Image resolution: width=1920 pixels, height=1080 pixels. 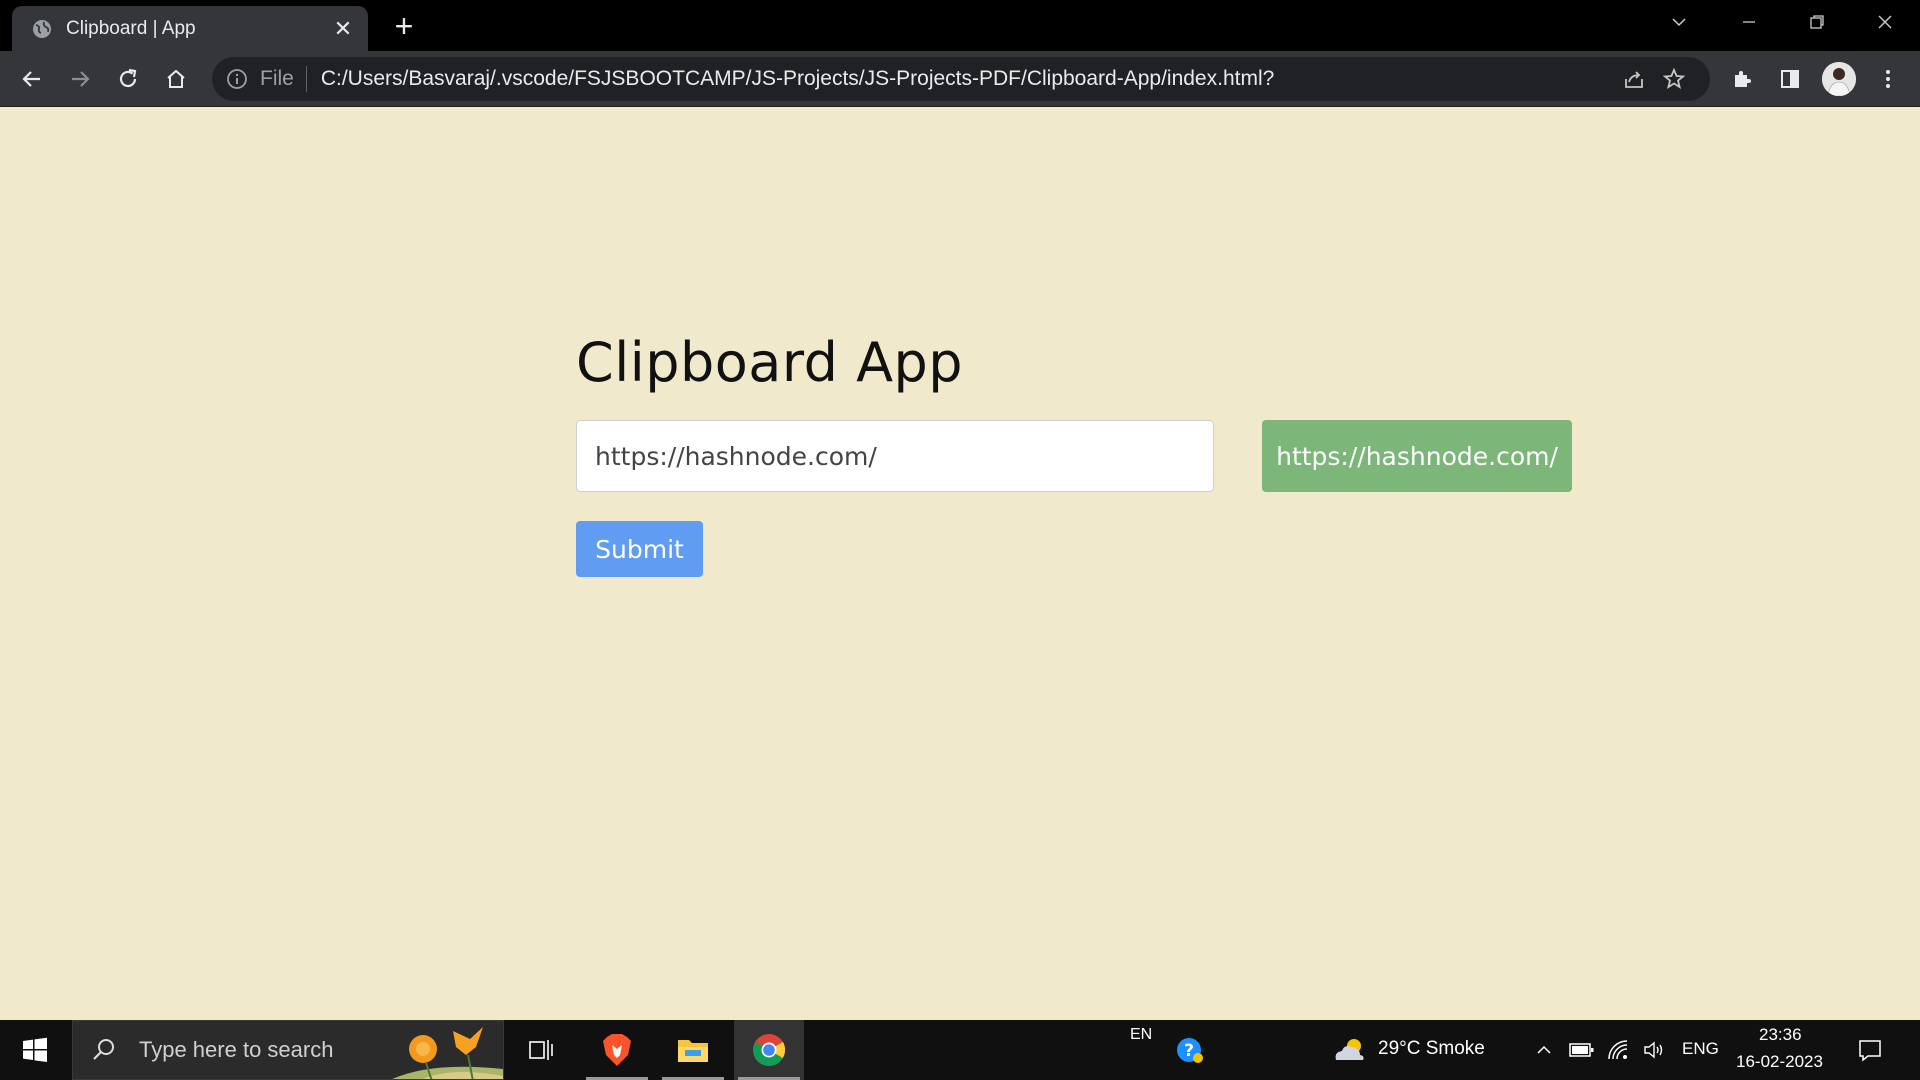 I want to click on globe-icon, so click(x=42, y=28).